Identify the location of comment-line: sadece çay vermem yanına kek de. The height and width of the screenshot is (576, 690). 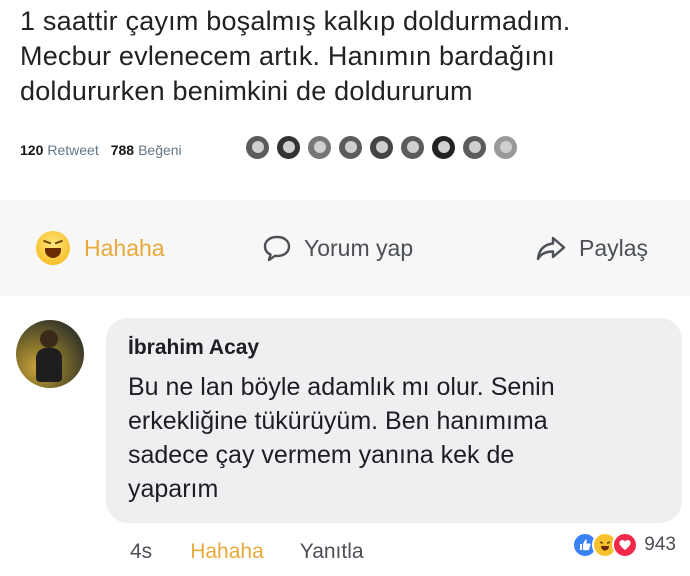
(321, 455).